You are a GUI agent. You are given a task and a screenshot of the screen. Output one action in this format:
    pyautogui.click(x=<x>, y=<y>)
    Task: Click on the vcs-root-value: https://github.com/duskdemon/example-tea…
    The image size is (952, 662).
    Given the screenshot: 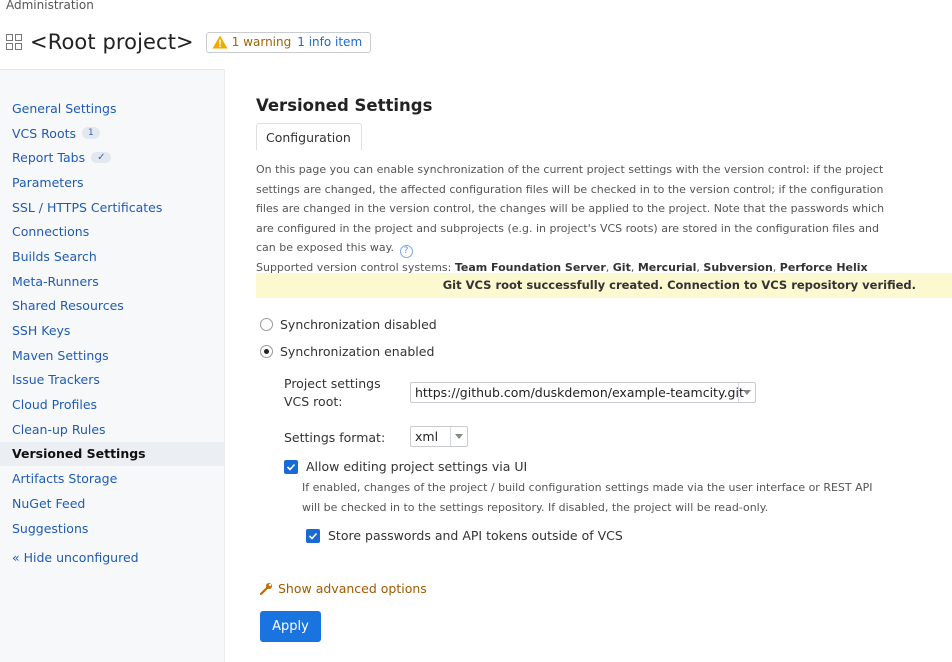 What is the action you would take?
    pyautogui.click(x=579, y=392)
    